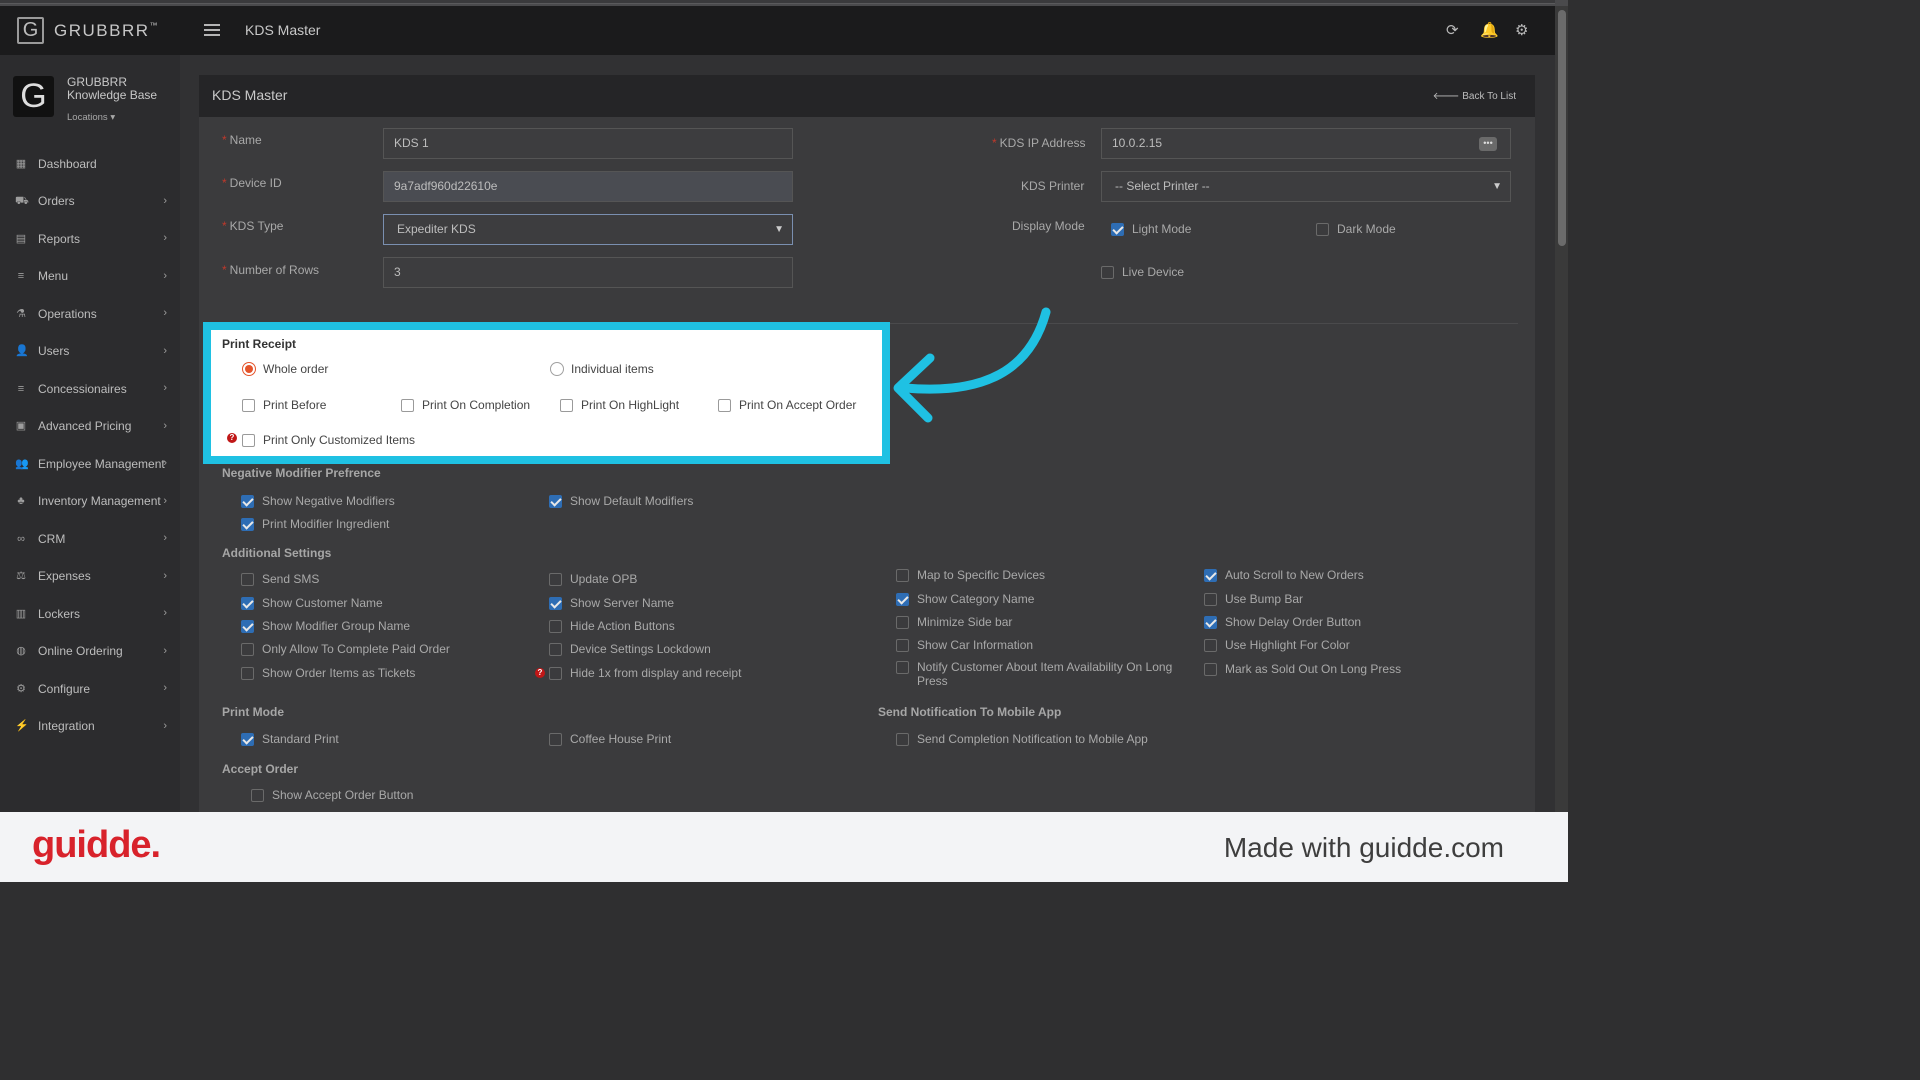  Describe the element at coordinates (1363, 847) in the screenshot. I see `made-with-text: Made with guidde.com` at that location.